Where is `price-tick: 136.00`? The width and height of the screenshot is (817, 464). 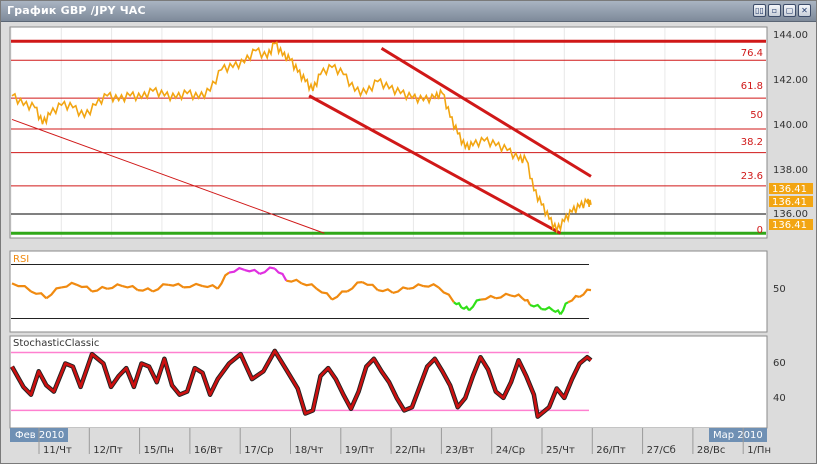
price-tick: 136.00 is located at coordinates (790, 214).